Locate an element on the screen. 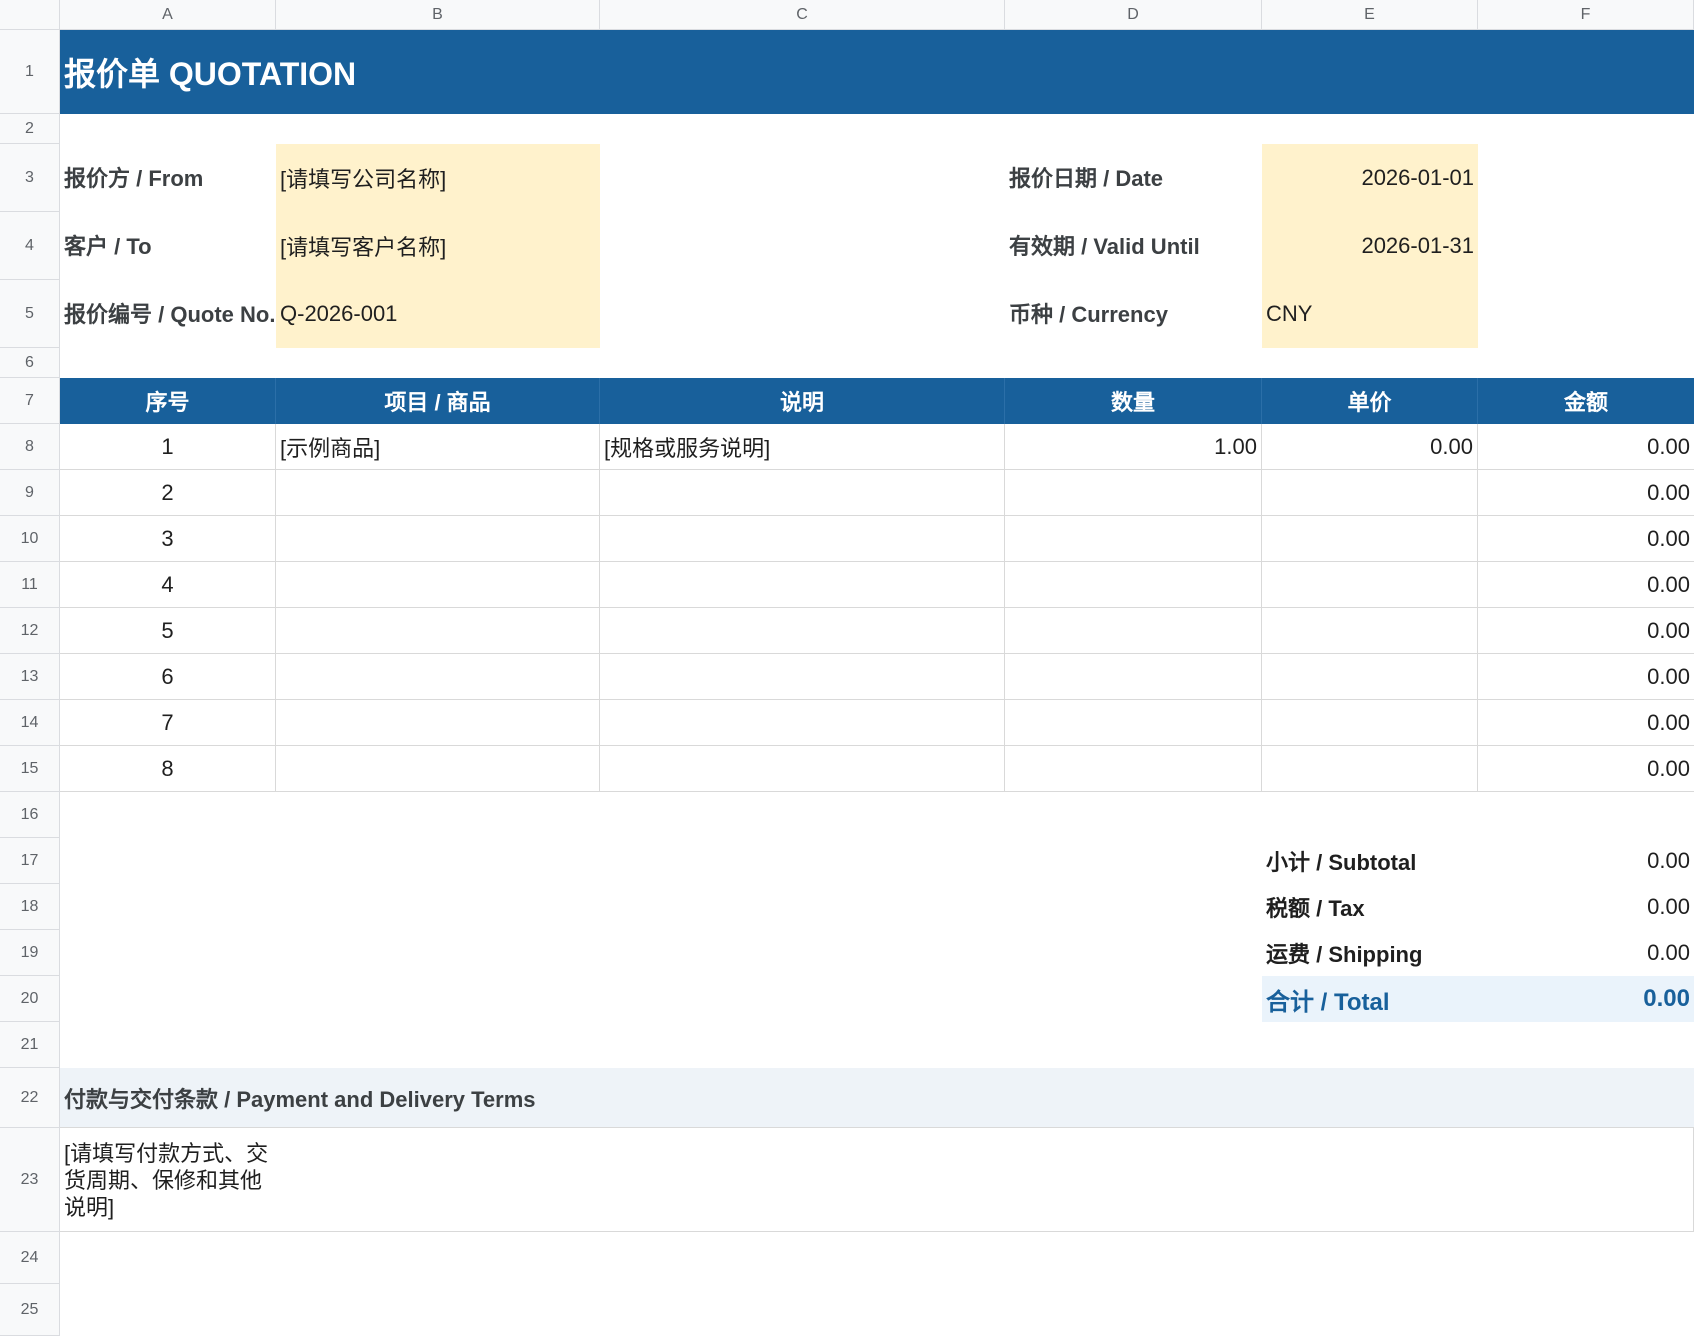  subtotal-value: 0.00 is located at coordinates (1586, 861).